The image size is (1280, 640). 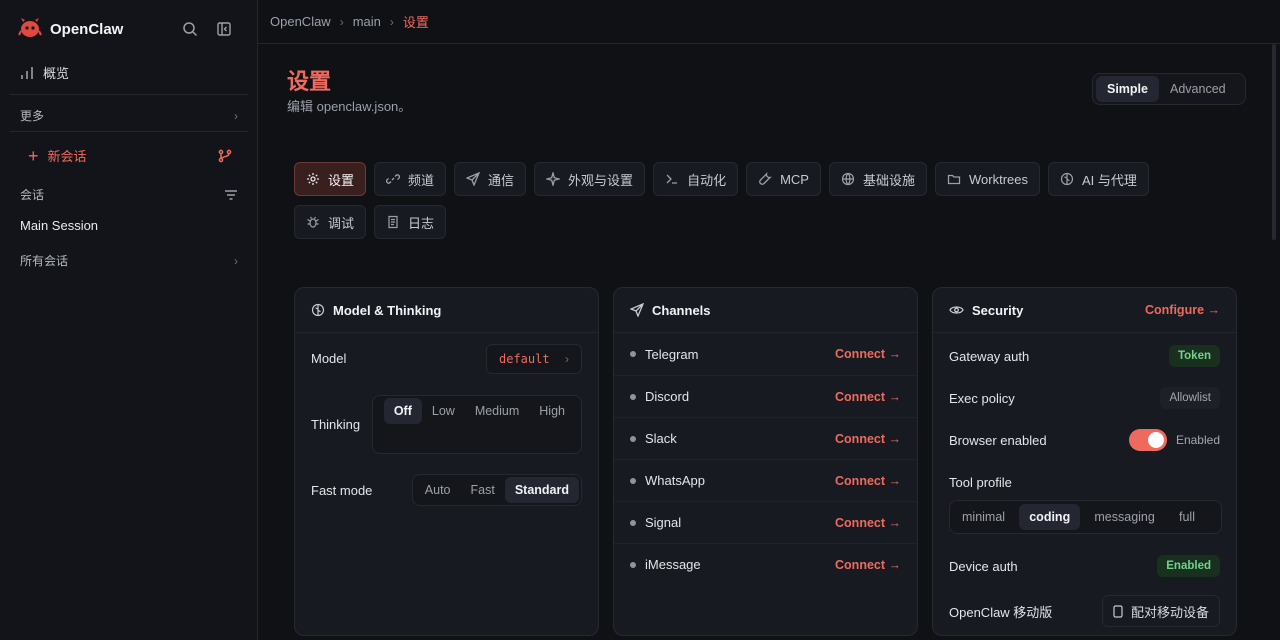 I want to click on tab-logs: 日志, so click(x=410, y=222).